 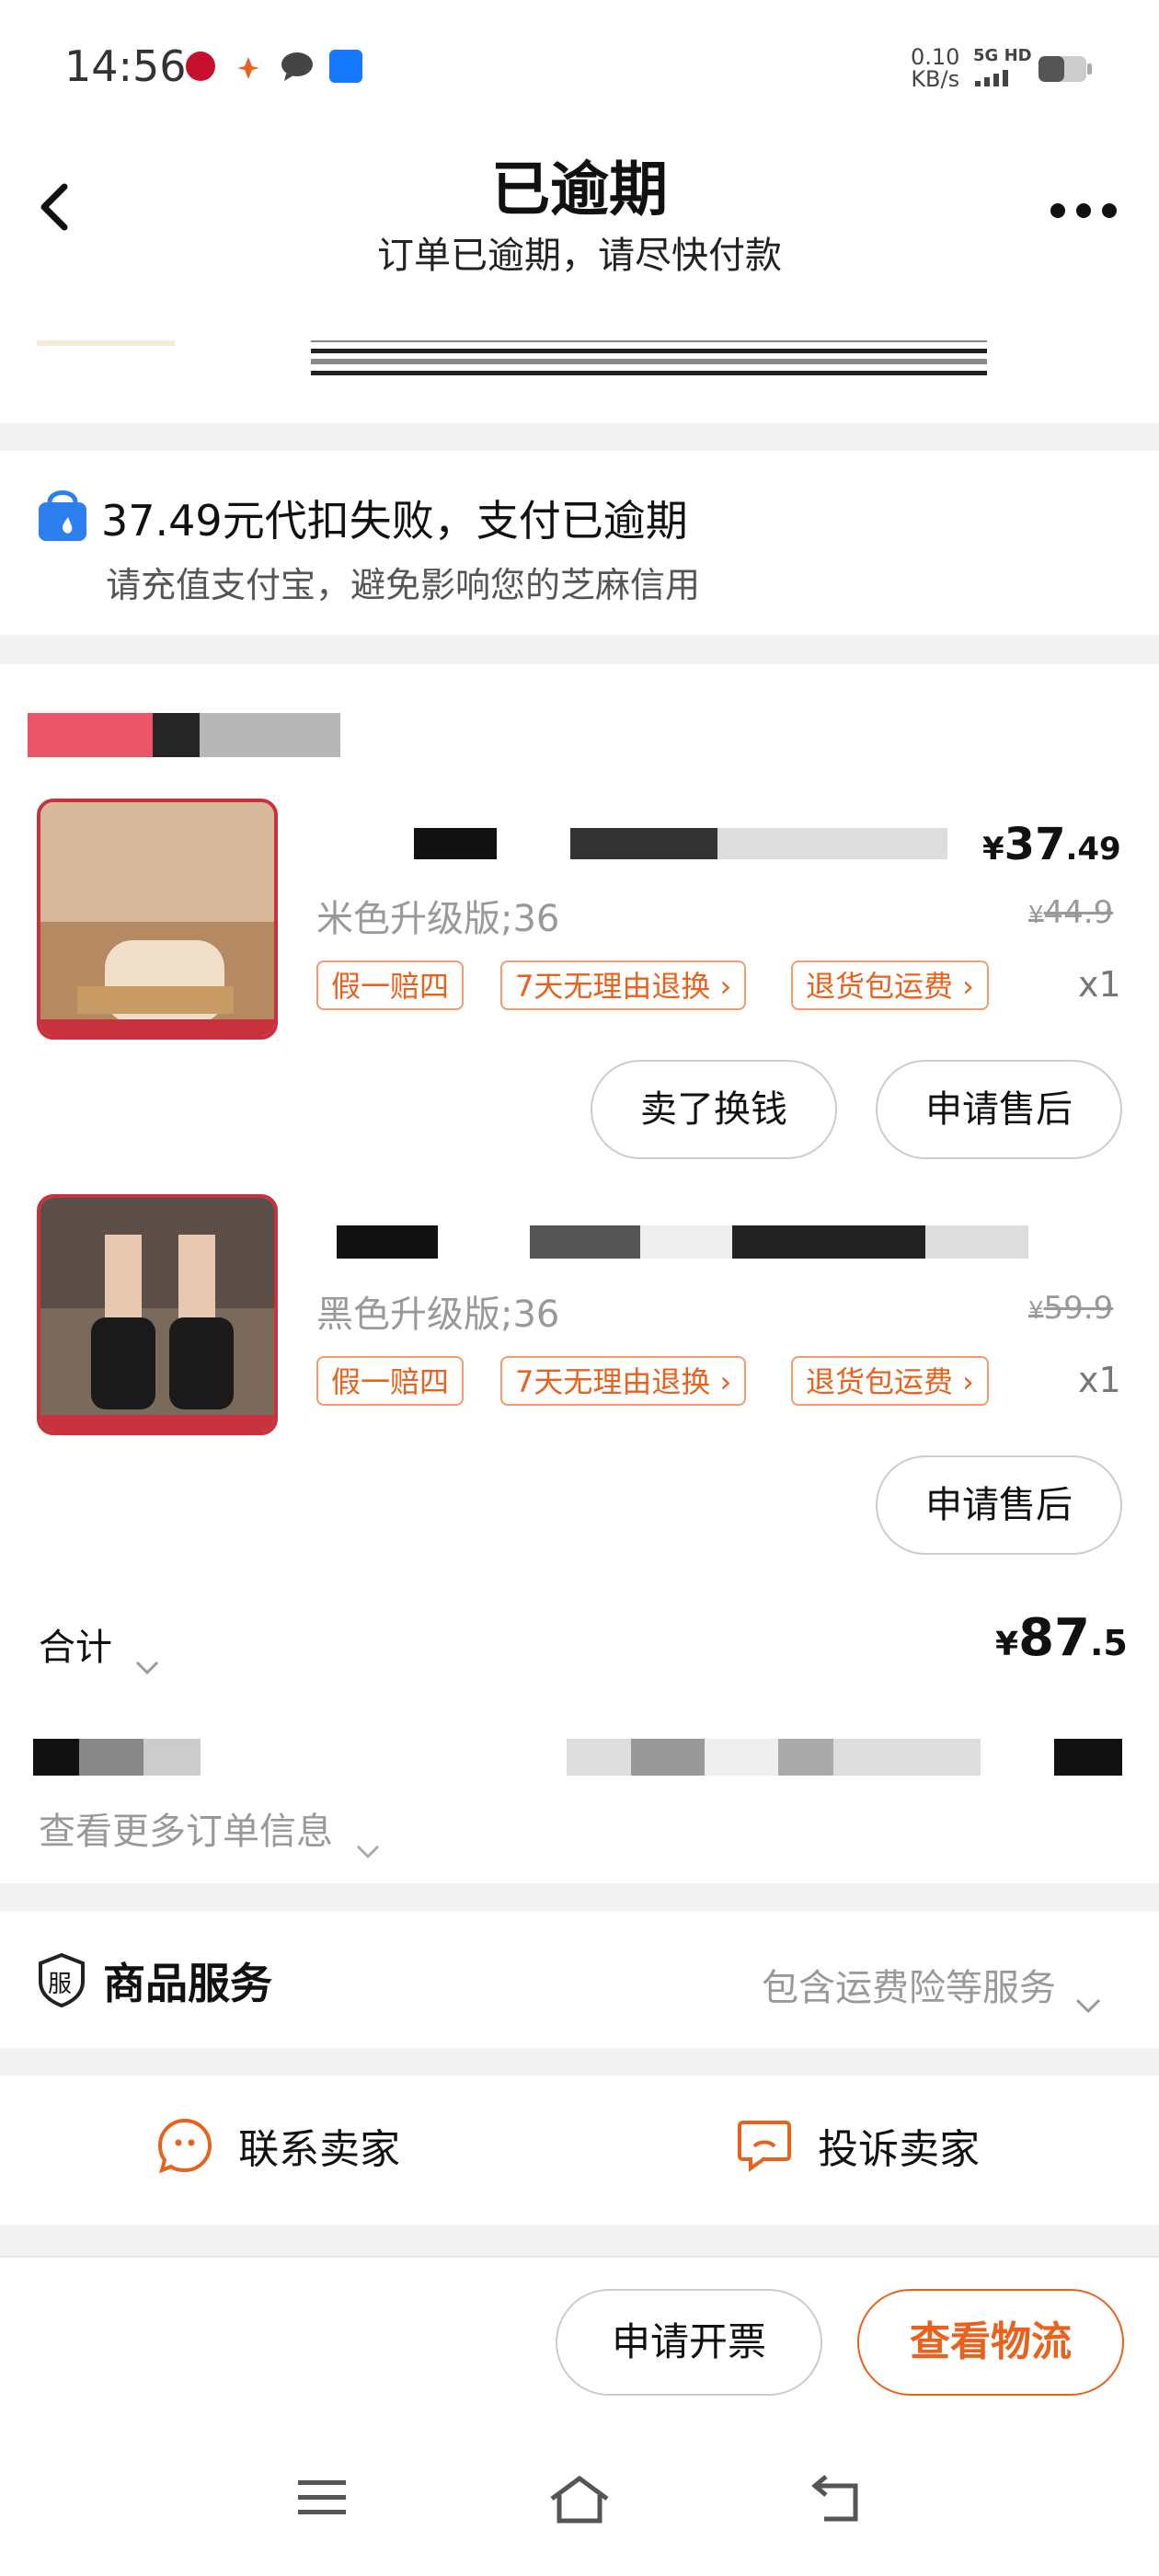 I want to click on service-label: 商品服务, so click(x=187, y=1983).